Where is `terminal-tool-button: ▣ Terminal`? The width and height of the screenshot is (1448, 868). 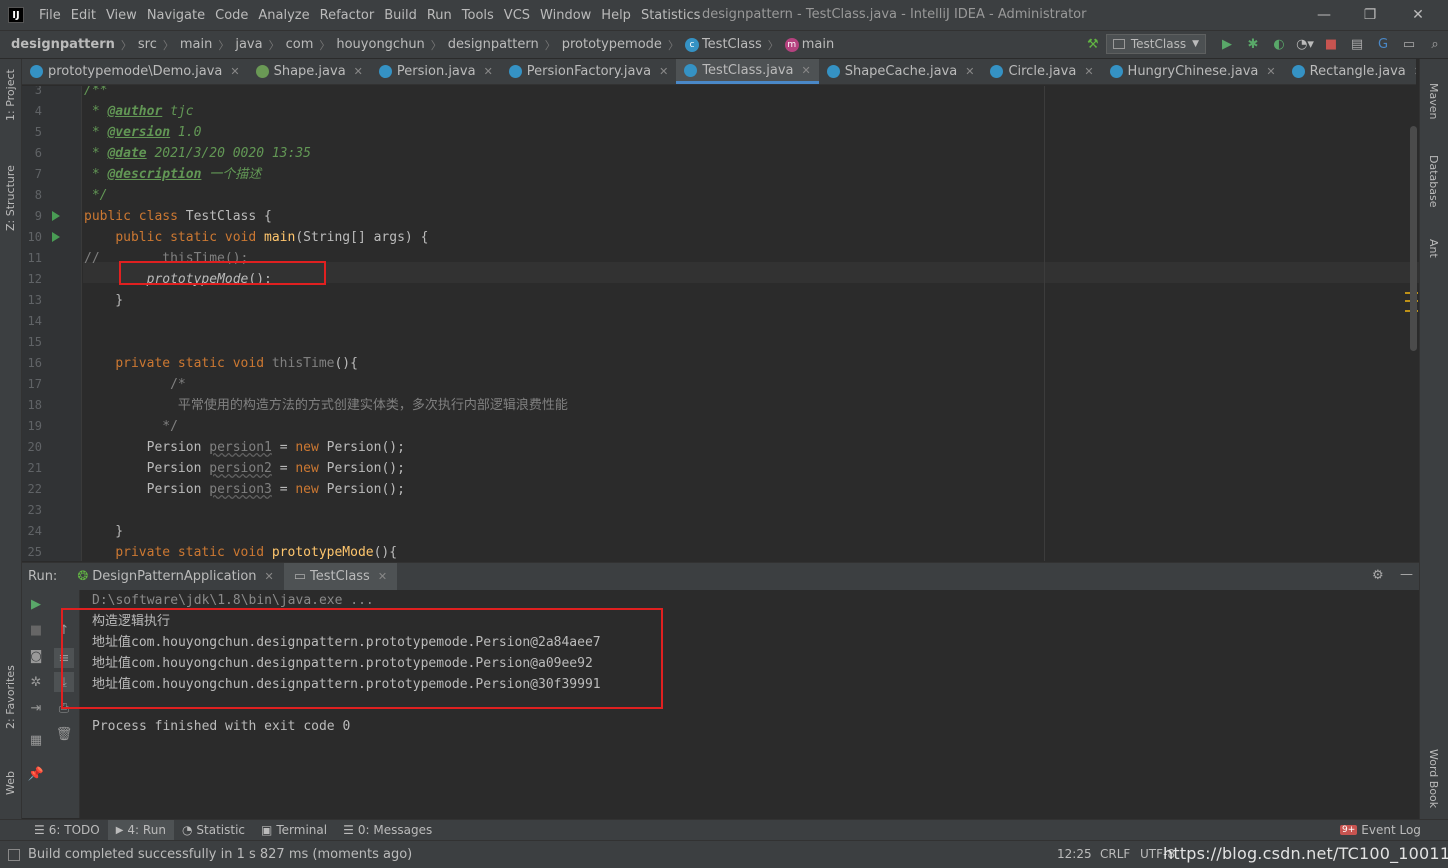 terminal-tool-button: ▣ Terminal is located at coordinates (294, 830).